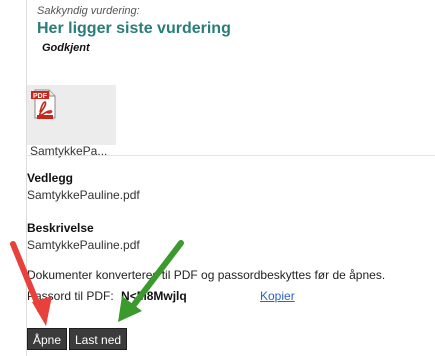 The width and height of the screenshot is (435, 356). I want to click on description-value: SamtykkePauline.pdf, so click(83, 245).